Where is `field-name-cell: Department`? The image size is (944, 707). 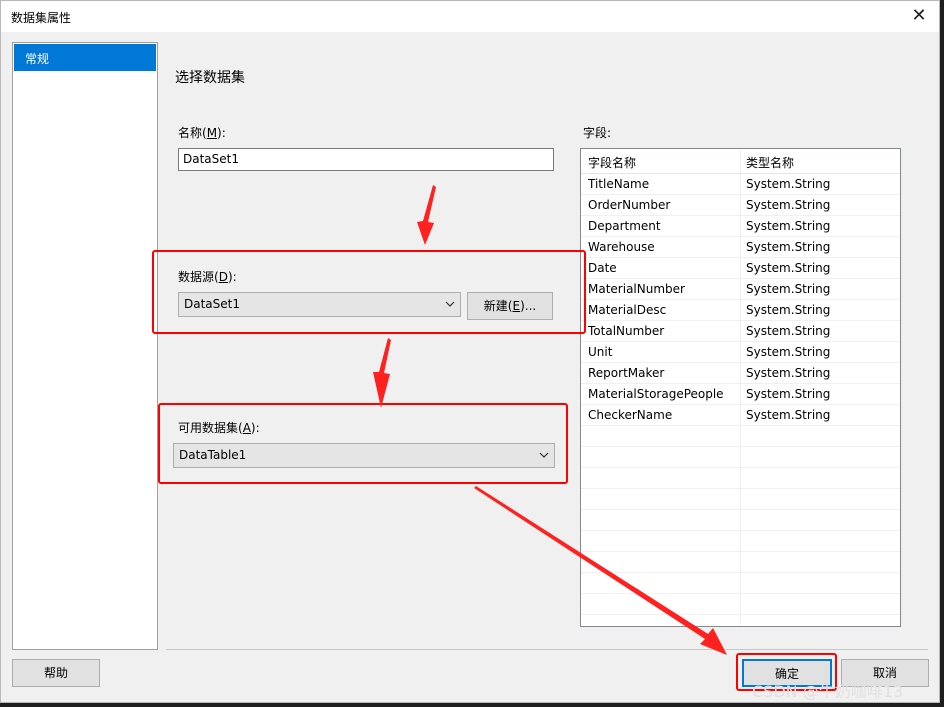 field-name-cell: Department is located at coordinates (624, 226).